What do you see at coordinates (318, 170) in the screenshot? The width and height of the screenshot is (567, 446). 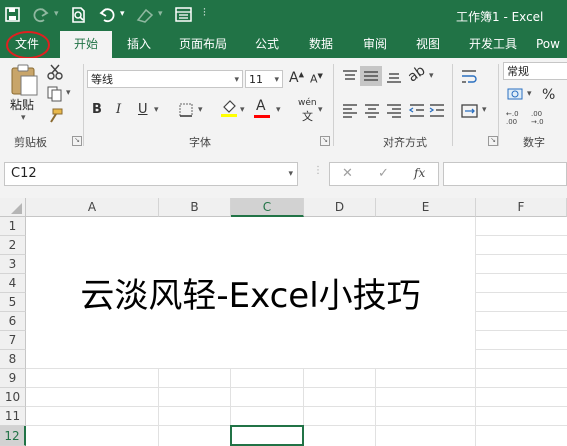 I see `formula-bar-grip-icon: ⋮` at bounding box center [318, 170].